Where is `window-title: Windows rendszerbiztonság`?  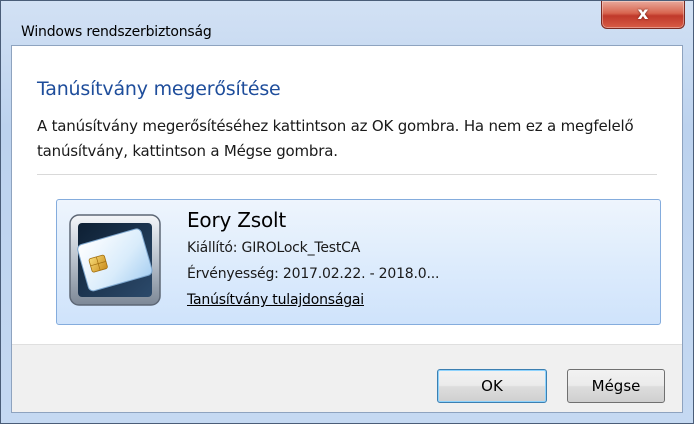
window-title: Windows rendszerbiztonság is located at coordinates (116, 32).